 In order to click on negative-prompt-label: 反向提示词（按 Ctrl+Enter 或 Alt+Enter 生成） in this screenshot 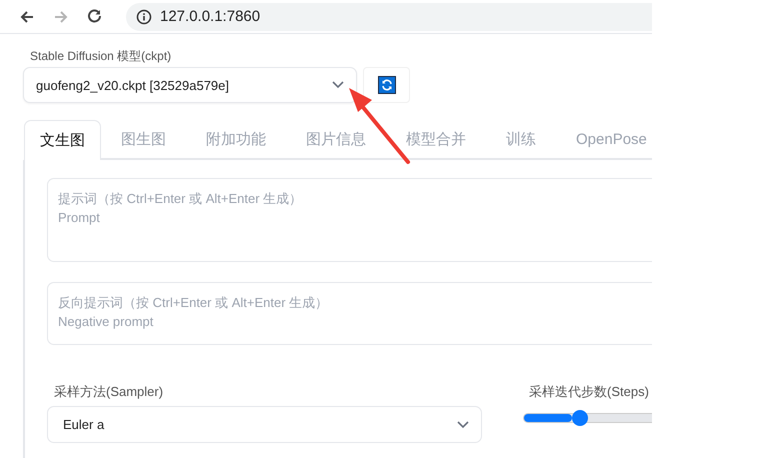, I will do `click(194, 303)`.